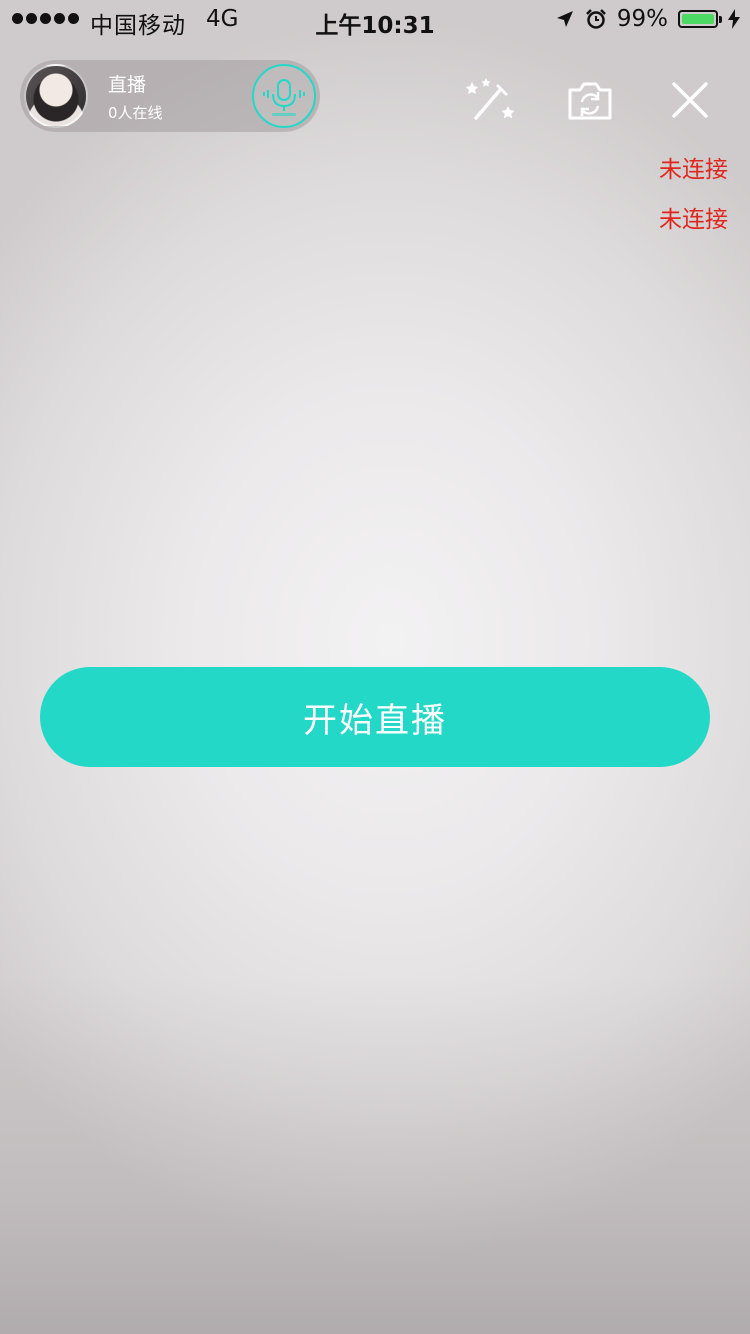 This screenshot has height=1334, width=750. I want to click on close-icon, so click(690, 100).